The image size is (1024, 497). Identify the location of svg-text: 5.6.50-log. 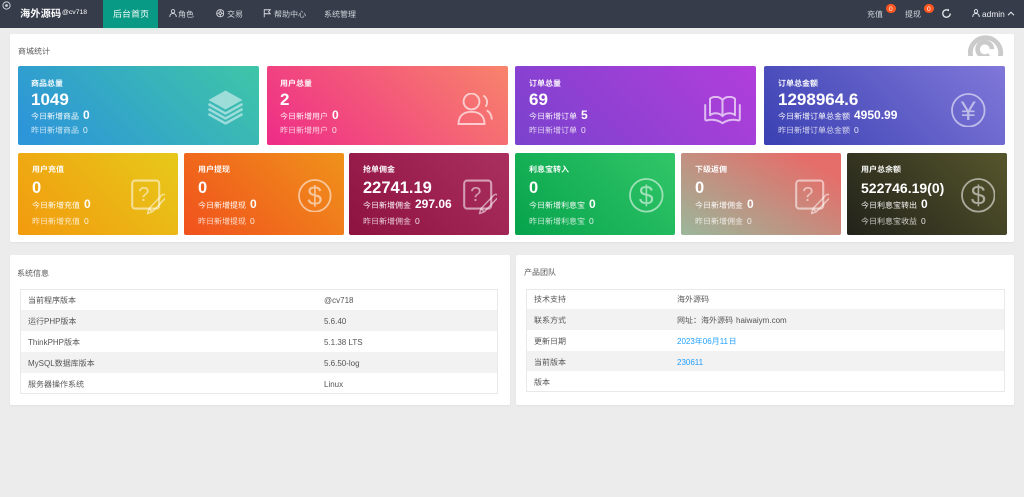
(342, 363).